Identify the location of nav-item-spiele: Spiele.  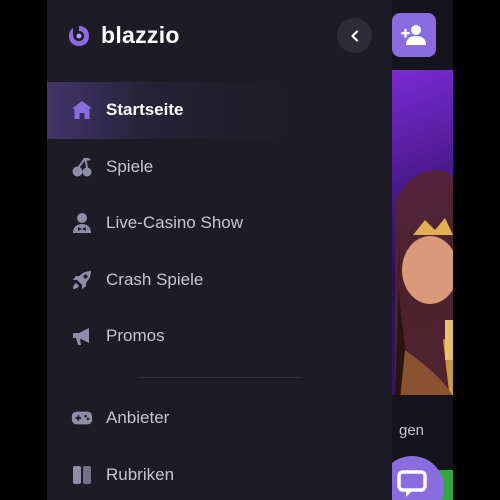
(219, 167).